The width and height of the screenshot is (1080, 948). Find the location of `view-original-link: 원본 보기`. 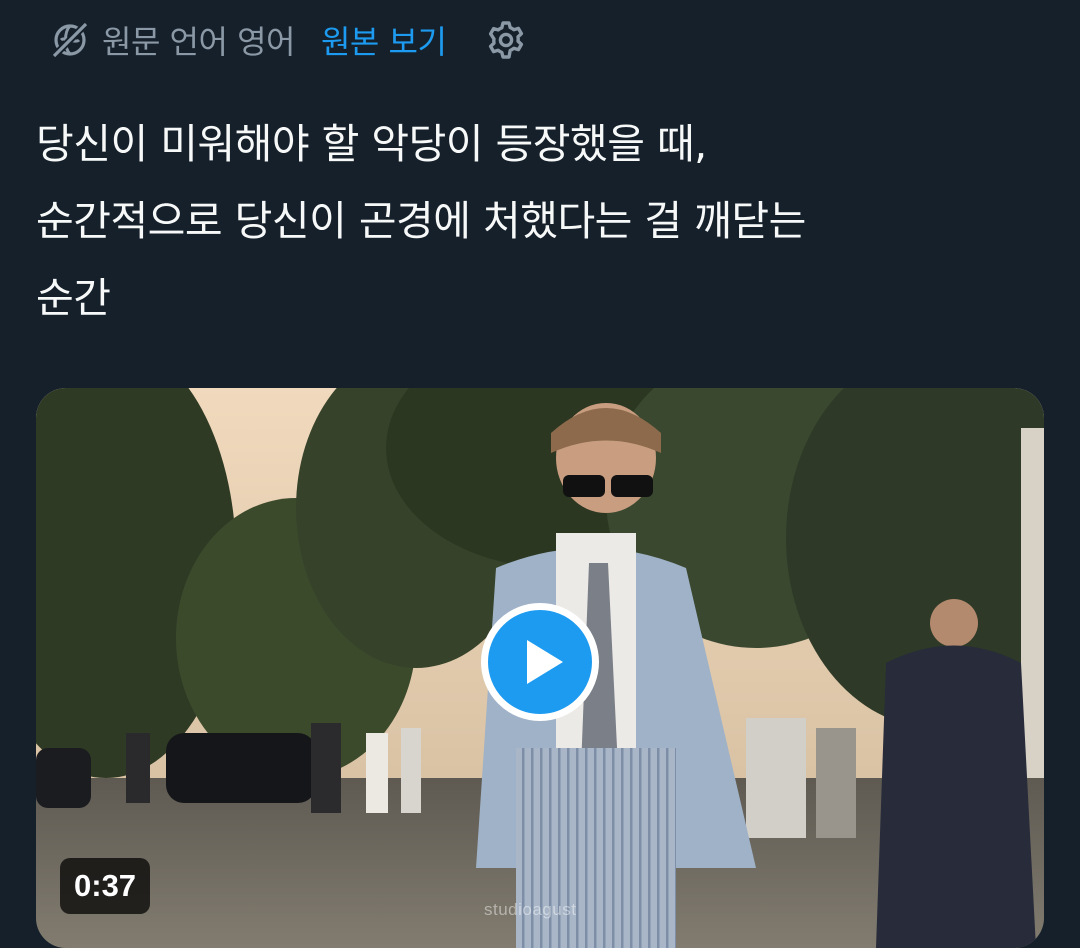

view-original-link: 원본 보기 is located at coordinates (384, 40).